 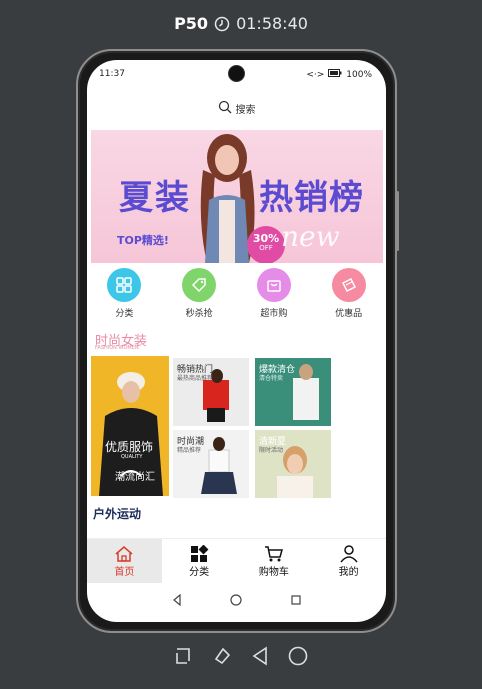 I want to click on battery-level: 100%, so click(x=359, y=74).